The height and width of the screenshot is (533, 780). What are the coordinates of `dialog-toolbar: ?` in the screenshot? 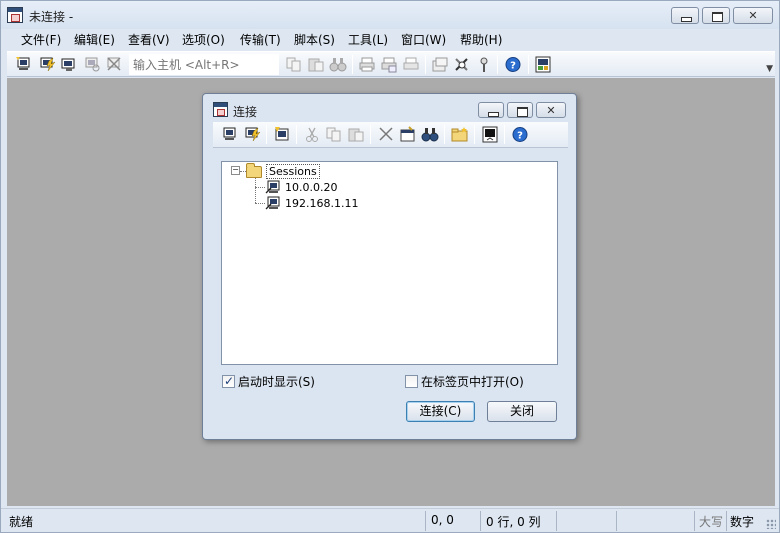 It's located at (390, 135).